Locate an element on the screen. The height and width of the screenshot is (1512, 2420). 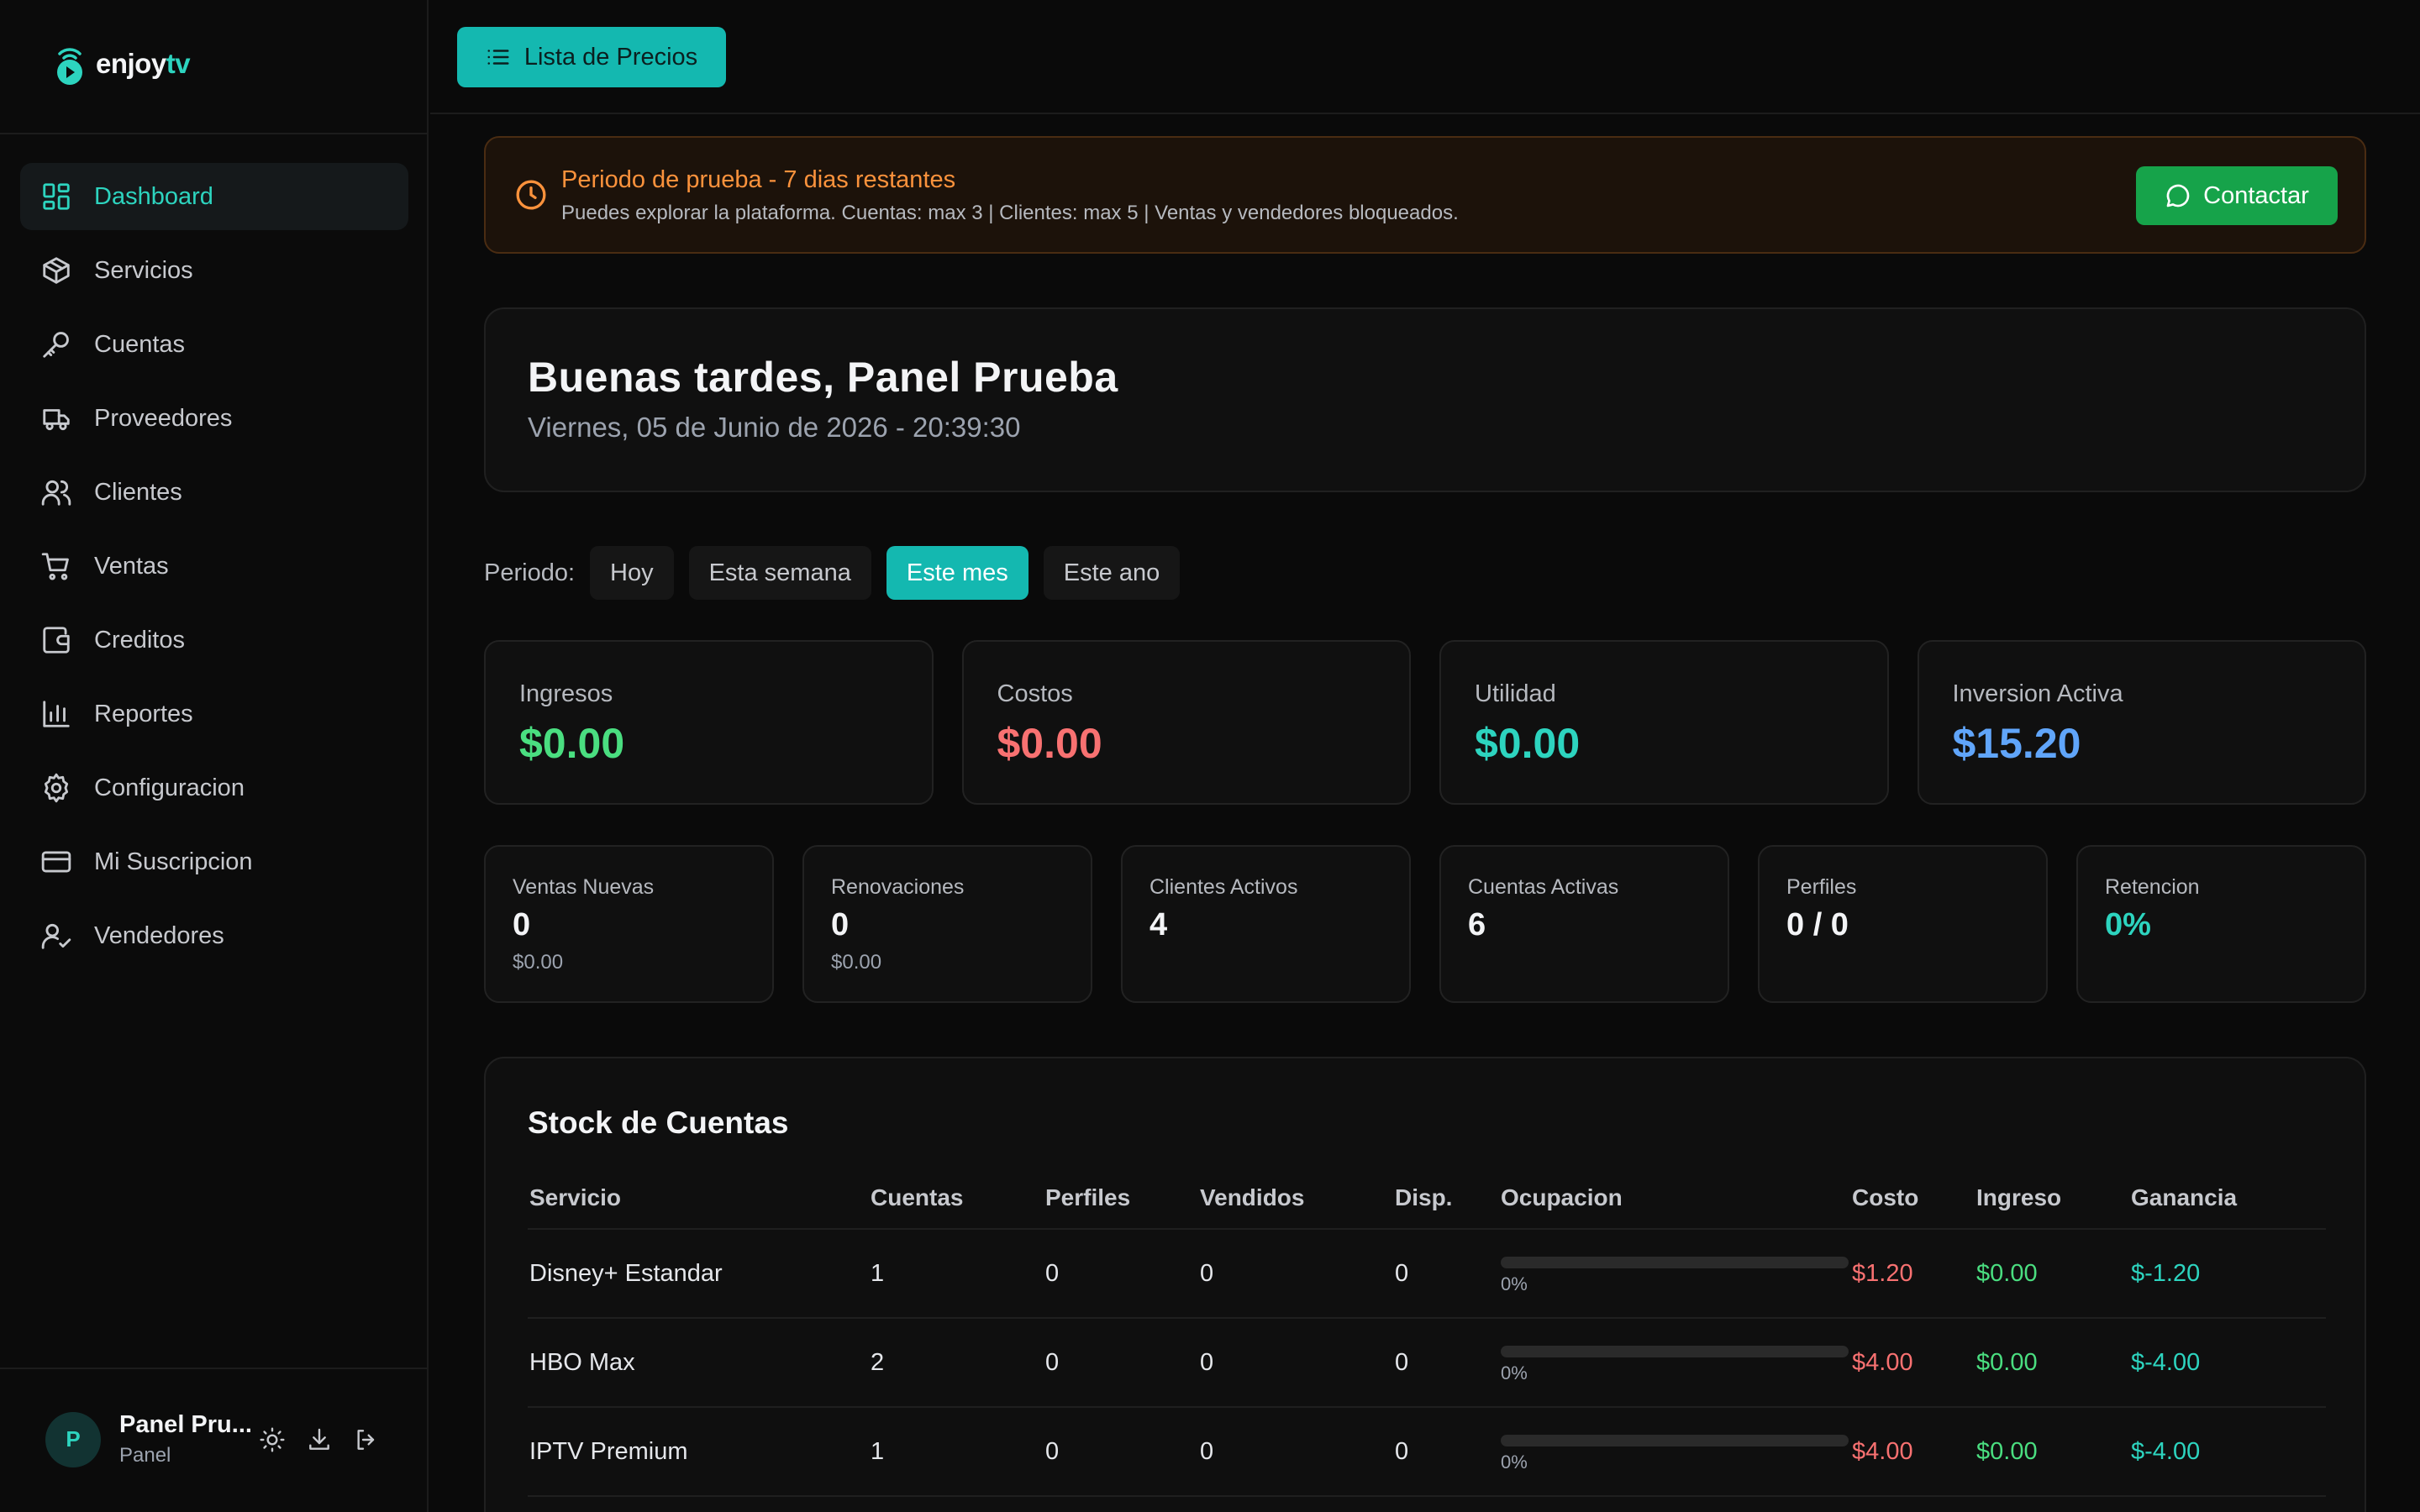
stat-card-retencion: Retencion 0% is located at coordinates (2221, 924).